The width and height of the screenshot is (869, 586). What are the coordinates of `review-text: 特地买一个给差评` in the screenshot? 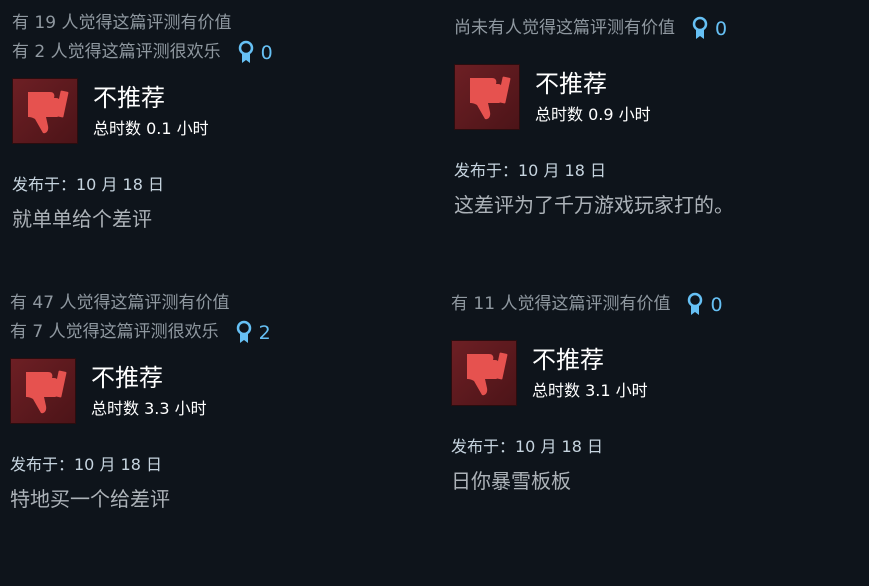 It's located at (90, 499).